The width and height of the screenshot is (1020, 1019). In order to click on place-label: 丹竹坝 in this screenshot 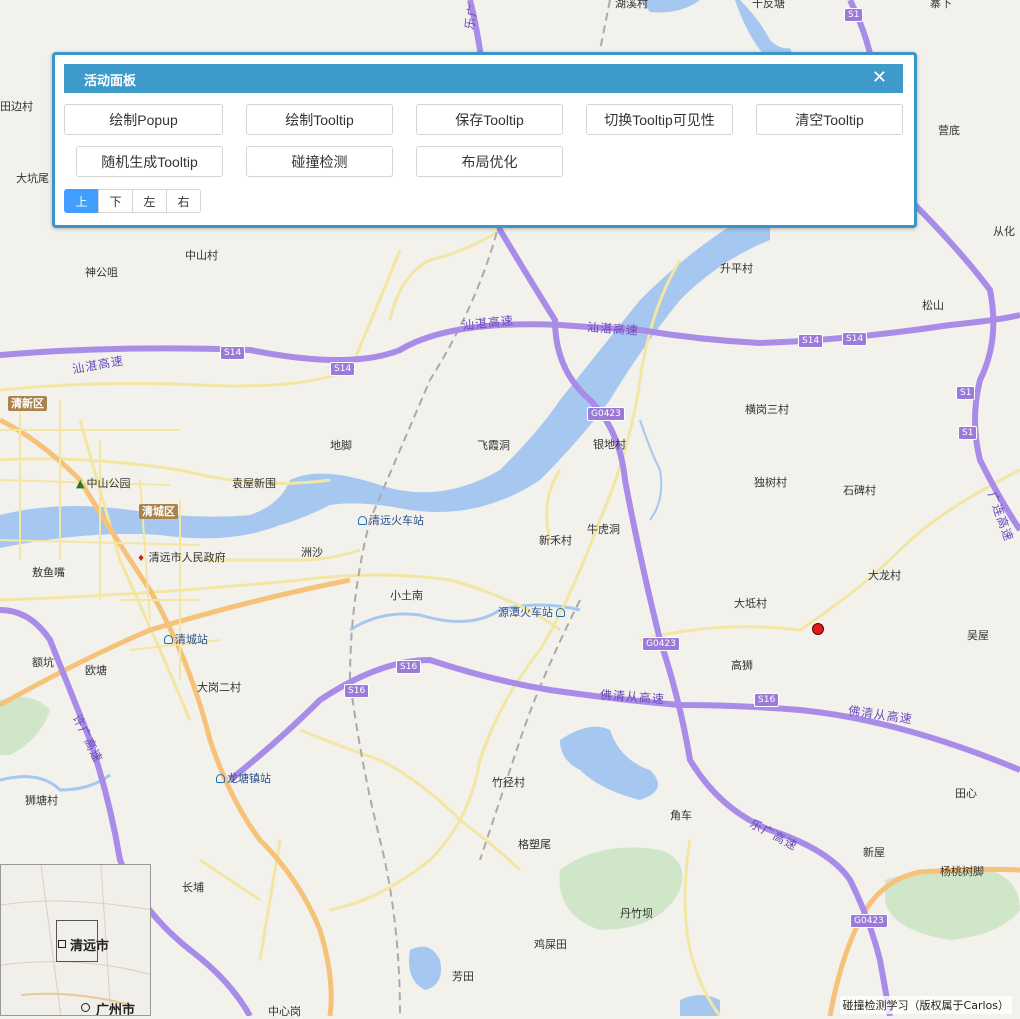, I will do `click(636, 913)`.